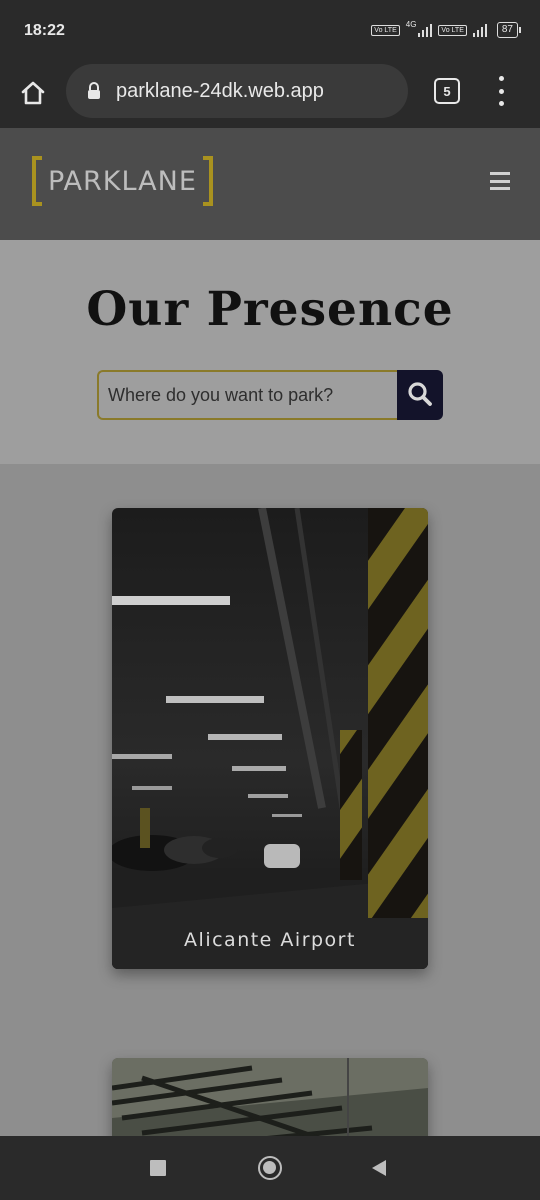  I want to click on search-form, so click(270, 395).